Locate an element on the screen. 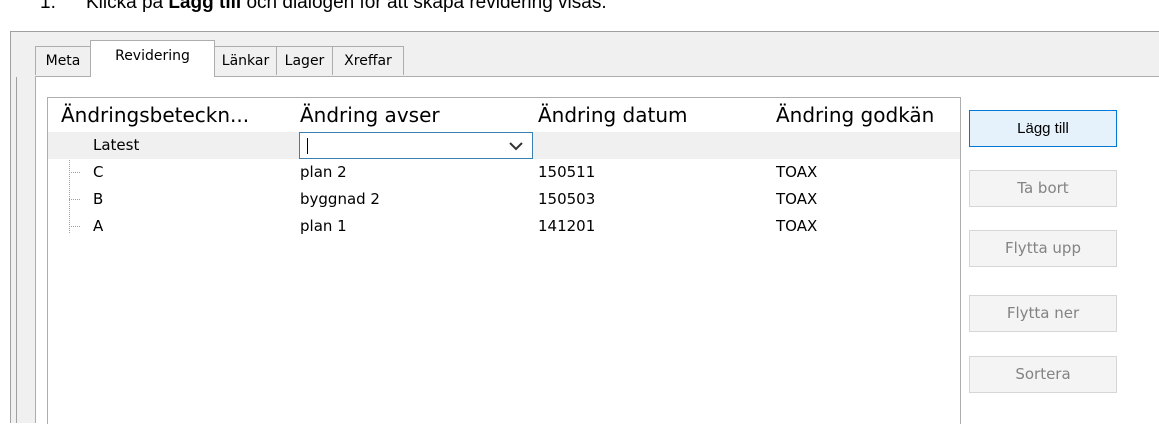 This screenshot has width=1159, height=424. remove-button: Ta bort is located at coordinates (1043, 188).